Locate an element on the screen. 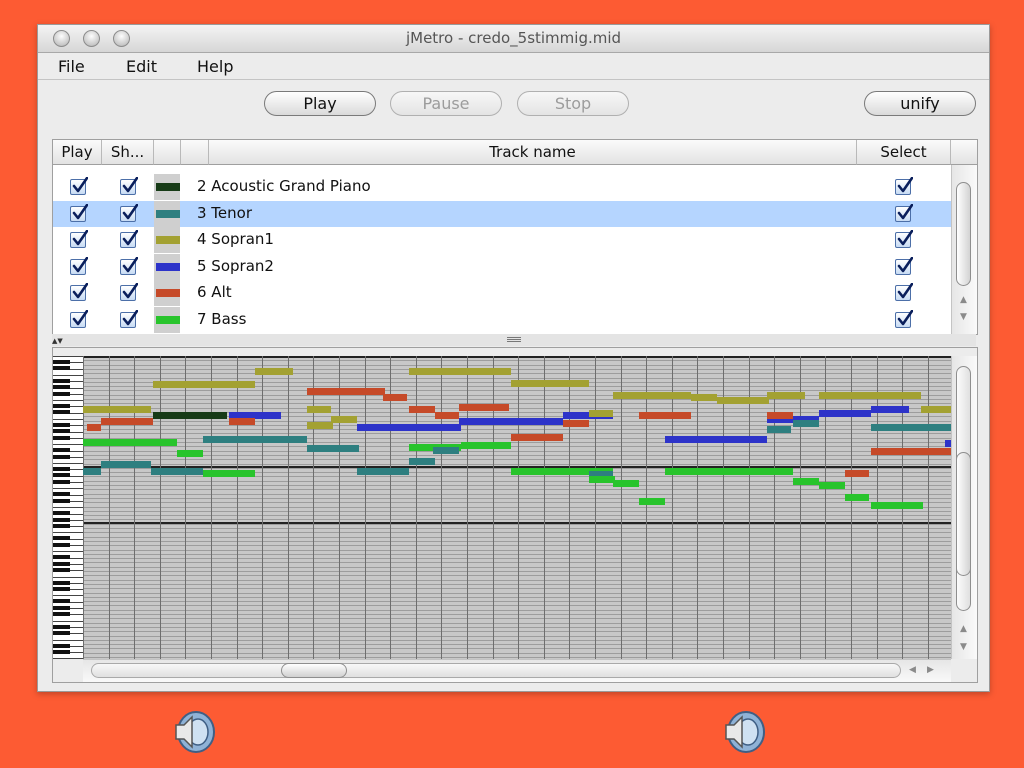 This screenshot has width=1024, height=768. piano-roll-horizontal-scrollbar: ◀ ▶ is located at coordinates (517, 670).